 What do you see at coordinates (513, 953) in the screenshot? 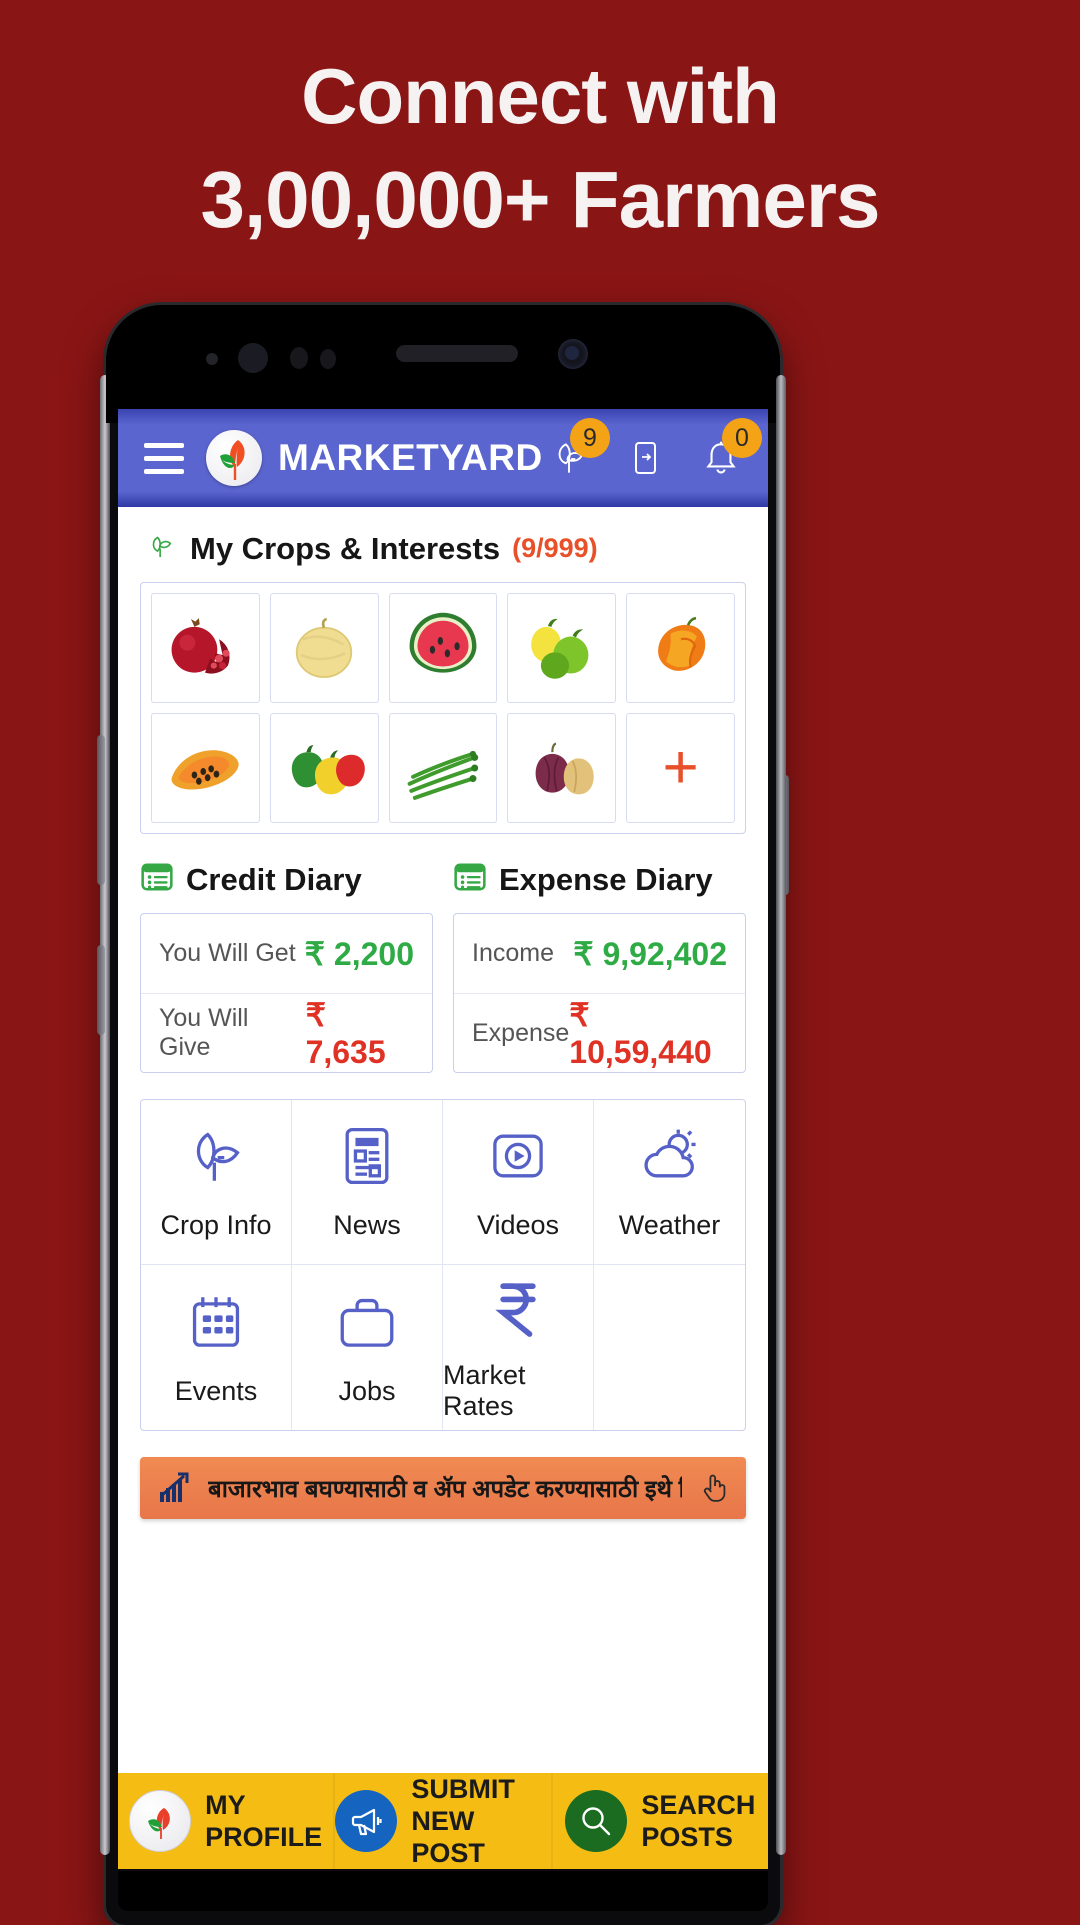
I see `row-label: Income` at bounding box center [513, 953].